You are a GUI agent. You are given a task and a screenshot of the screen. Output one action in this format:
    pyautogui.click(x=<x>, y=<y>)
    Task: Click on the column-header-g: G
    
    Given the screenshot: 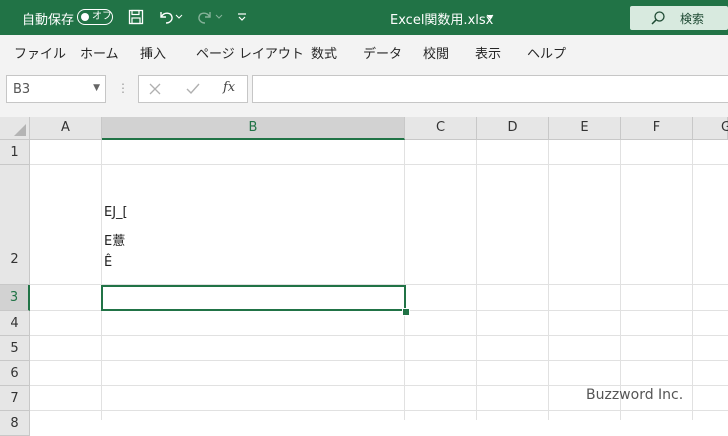 What is the action you would take?
    pyautogui.click(x=710, y=128)
    